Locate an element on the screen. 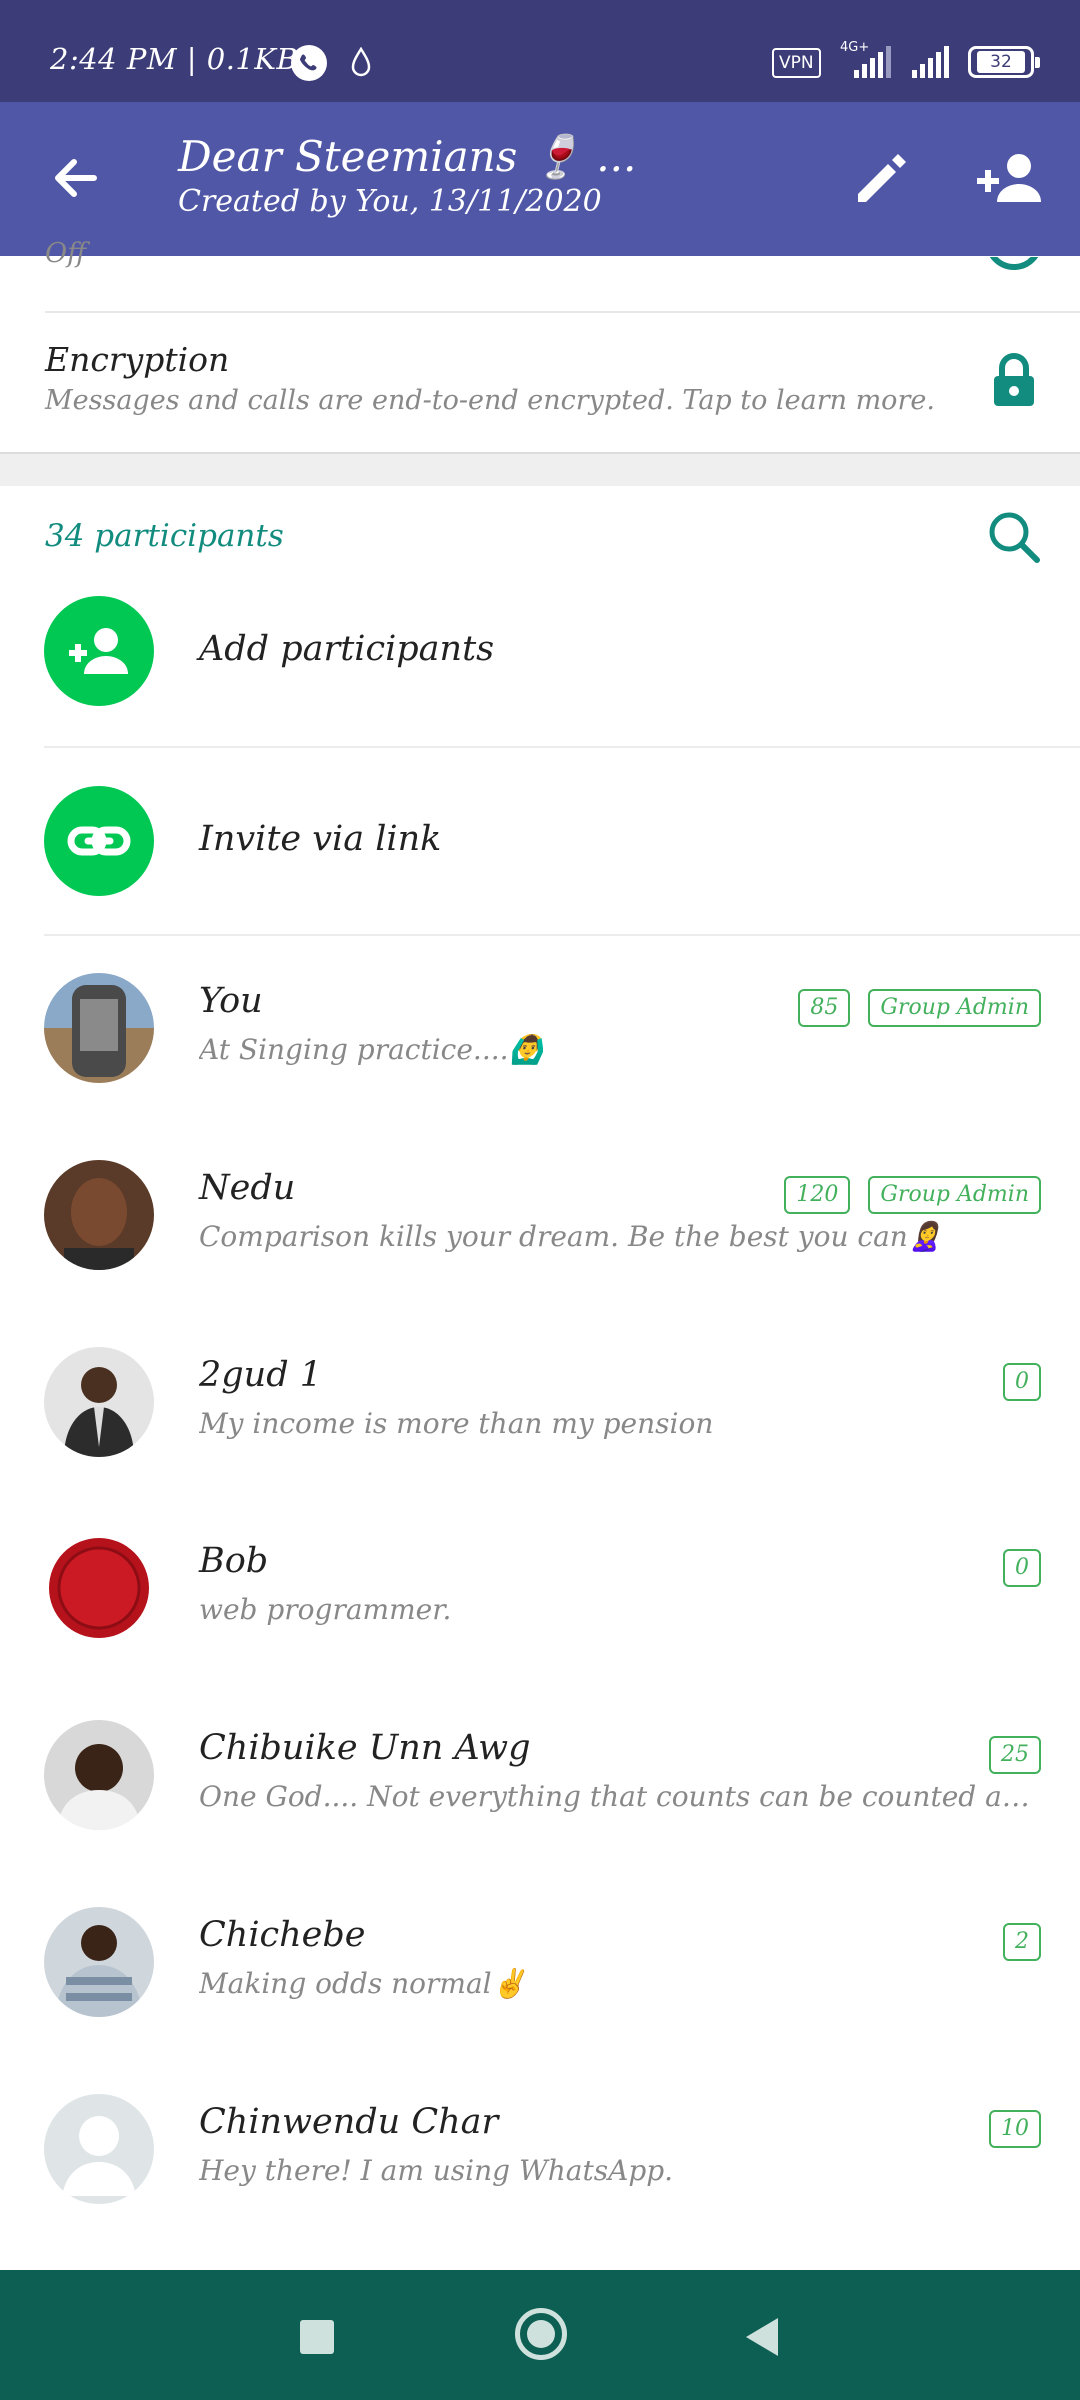 The height and width of the screenshot is (2400, 1080). system-nav-bar is located at coordinates (540, 2335).